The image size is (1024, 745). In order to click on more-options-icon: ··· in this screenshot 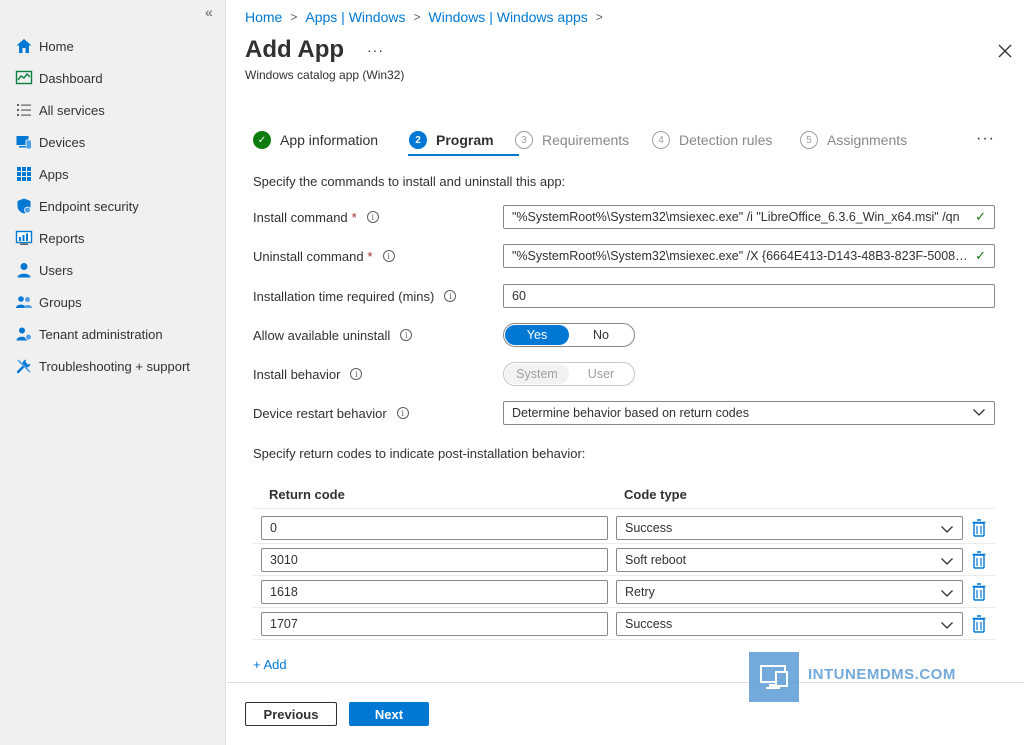, I will do `click(375, 50)`.